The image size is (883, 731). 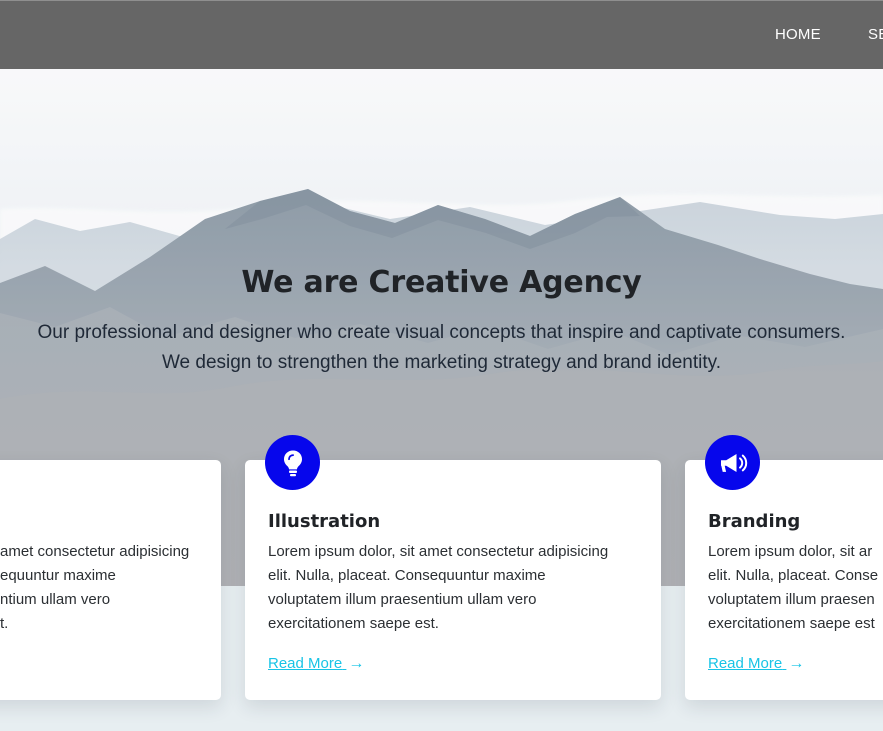 I want to click on branding-icon-badge, so click(x=732, y=462).